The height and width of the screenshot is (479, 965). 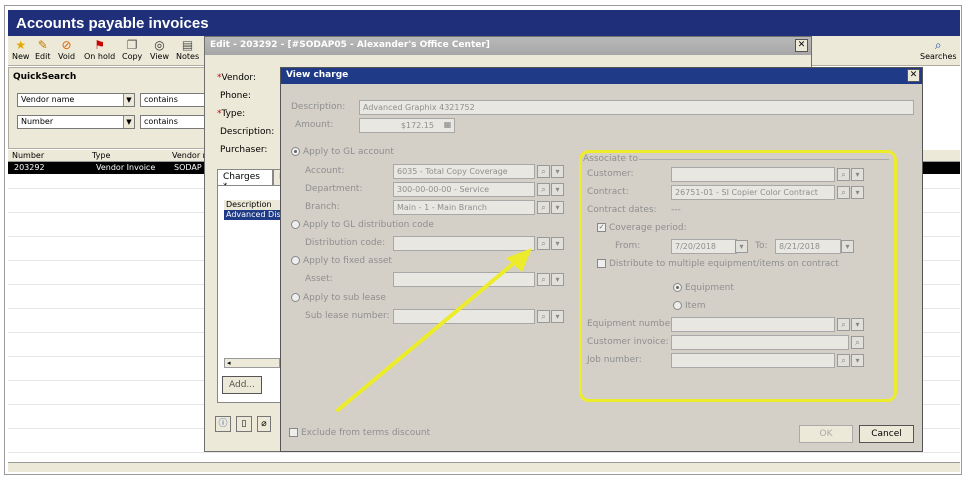 I want to click on arrow-shaft, so click(x=429, y=334).